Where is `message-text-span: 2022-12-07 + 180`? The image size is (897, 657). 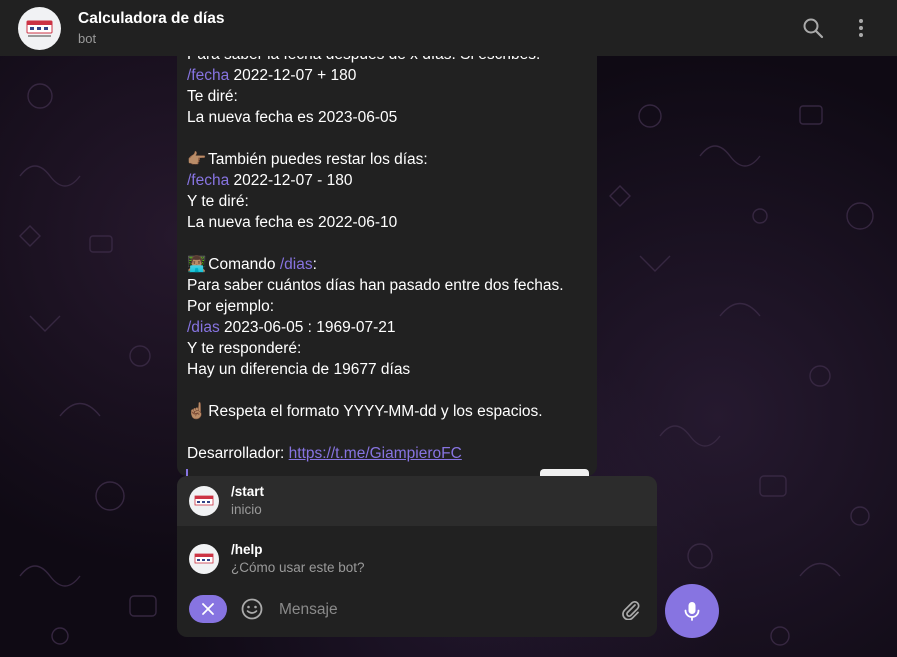
message-text-span: 2022-12-07 + 180 is located at coordinates (293, 75).